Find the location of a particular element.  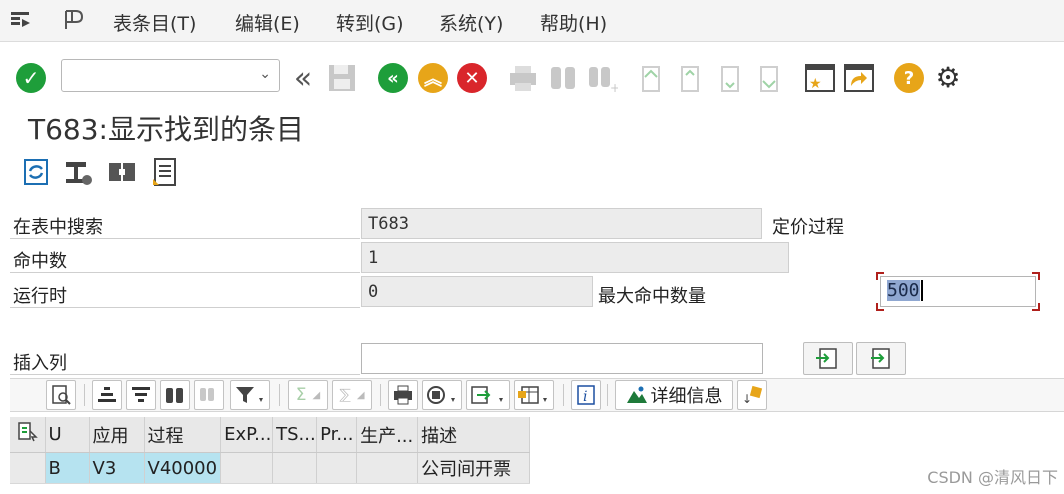

next-page-icon is located at coordinates (730, 79).